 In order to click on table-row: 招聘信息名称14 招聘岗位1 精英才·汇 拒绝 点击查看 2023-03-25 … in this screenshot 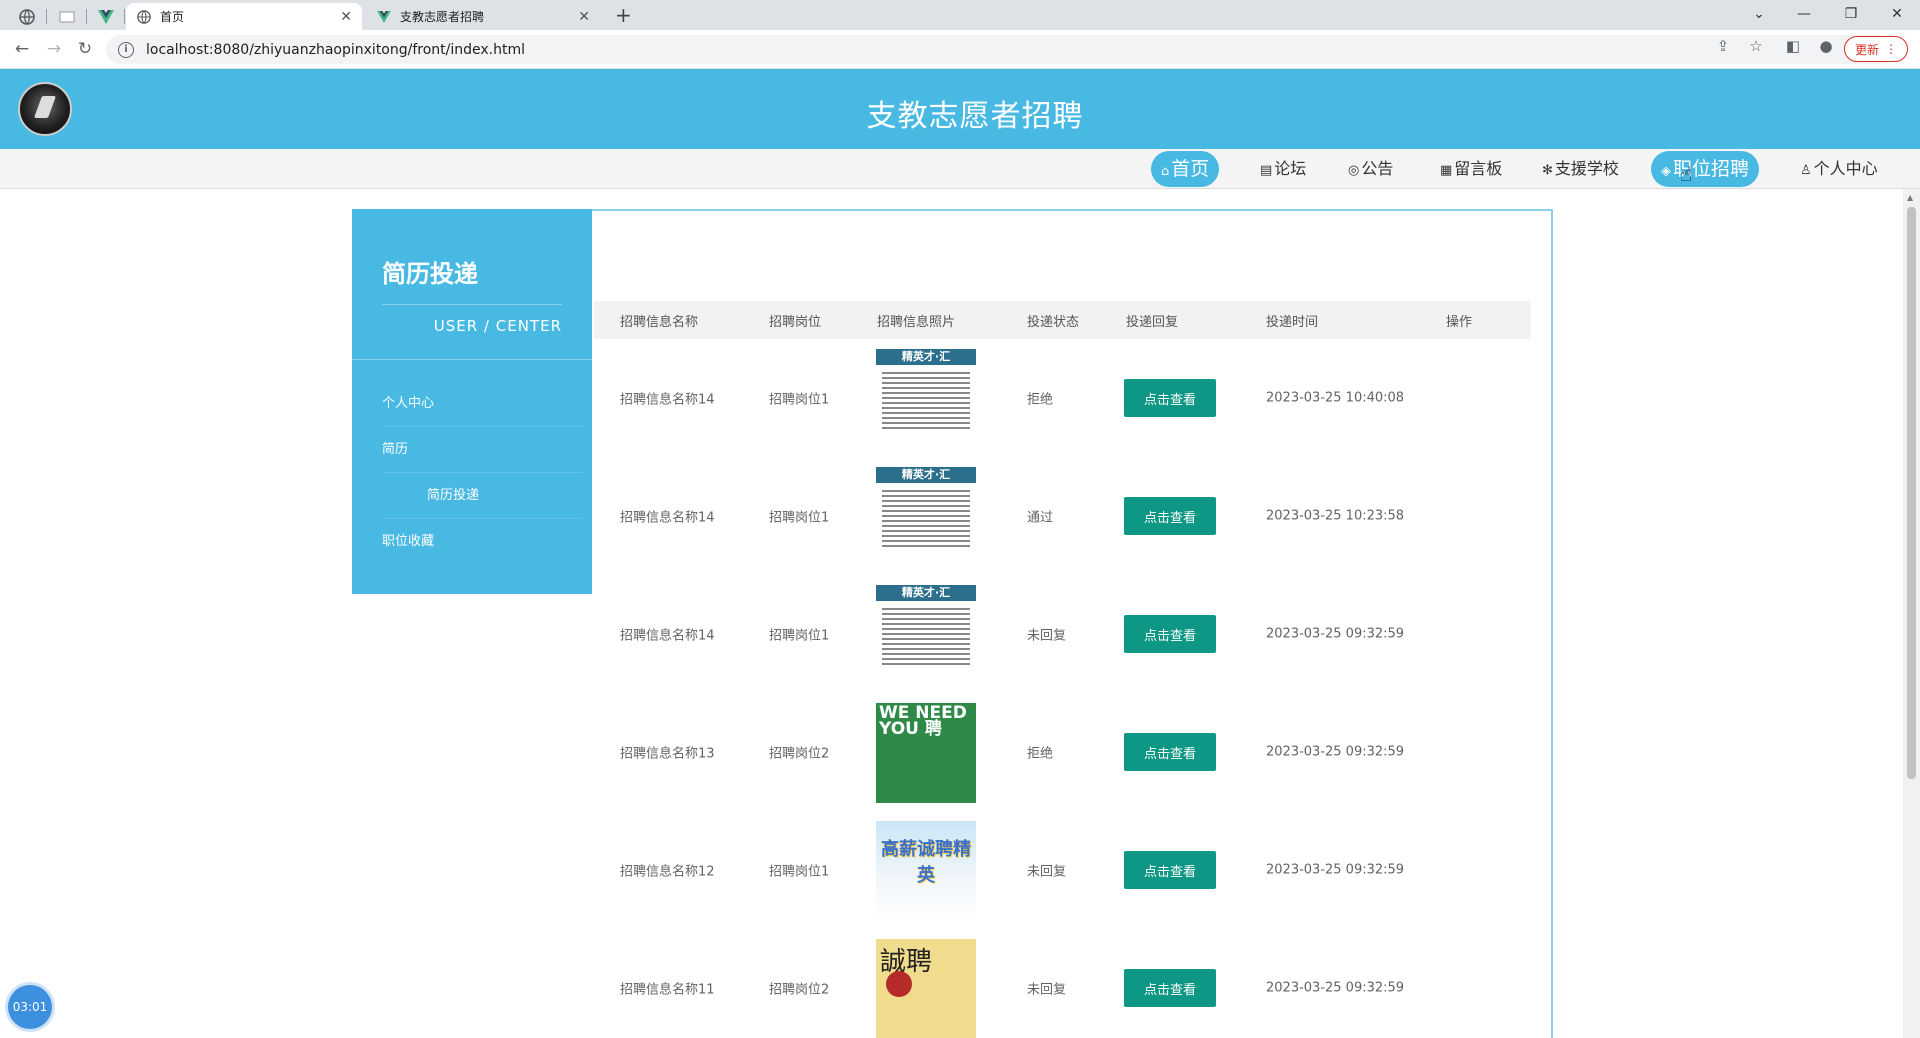, I will do `click(1062, 398)`.